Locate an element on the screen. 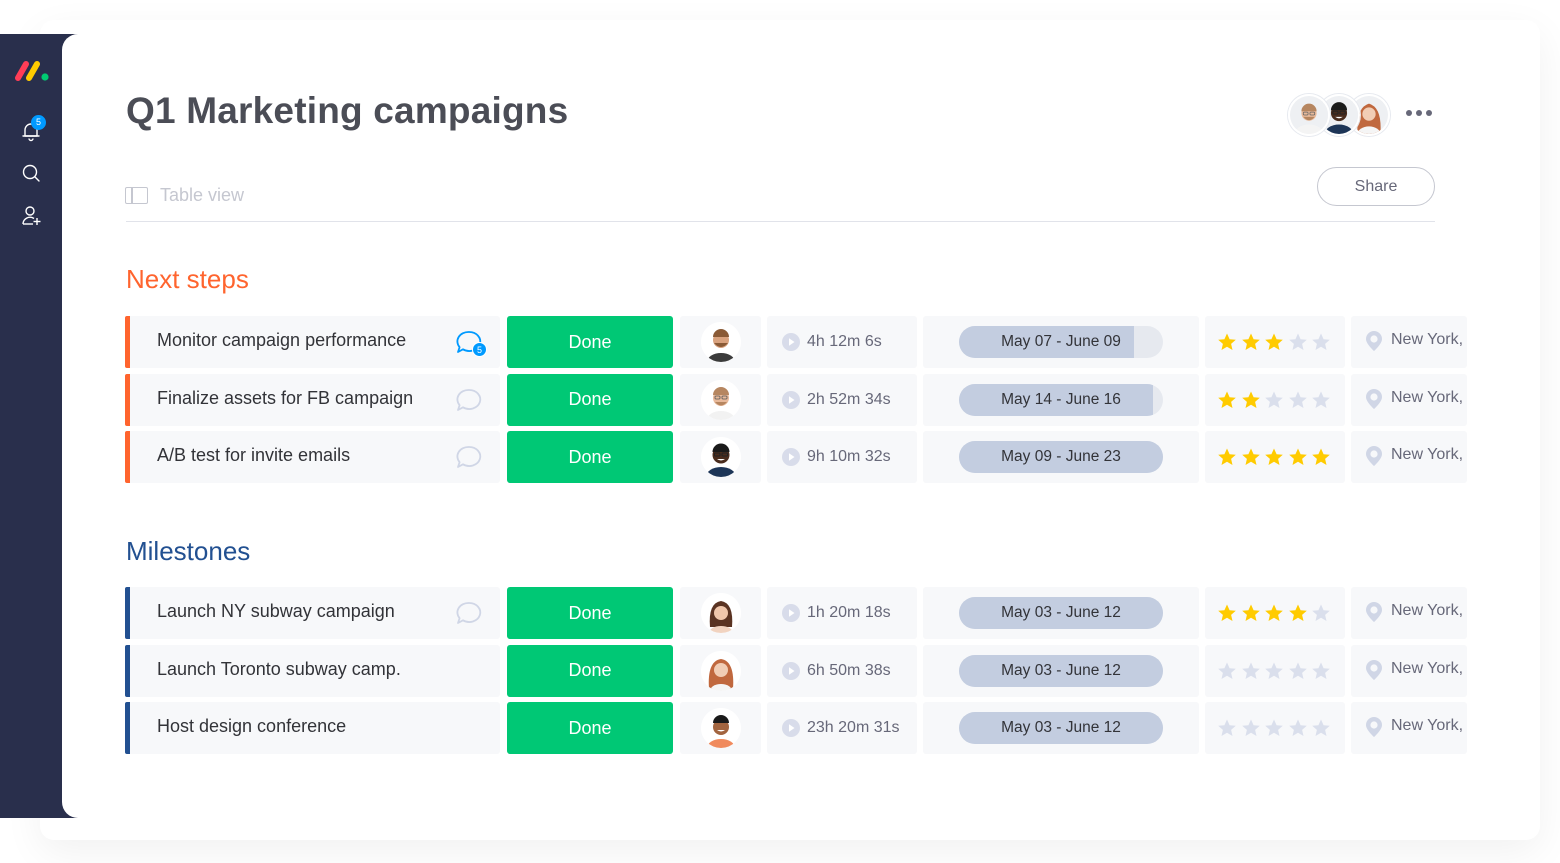  invite-user-icon is located at coordinates (31, 215).